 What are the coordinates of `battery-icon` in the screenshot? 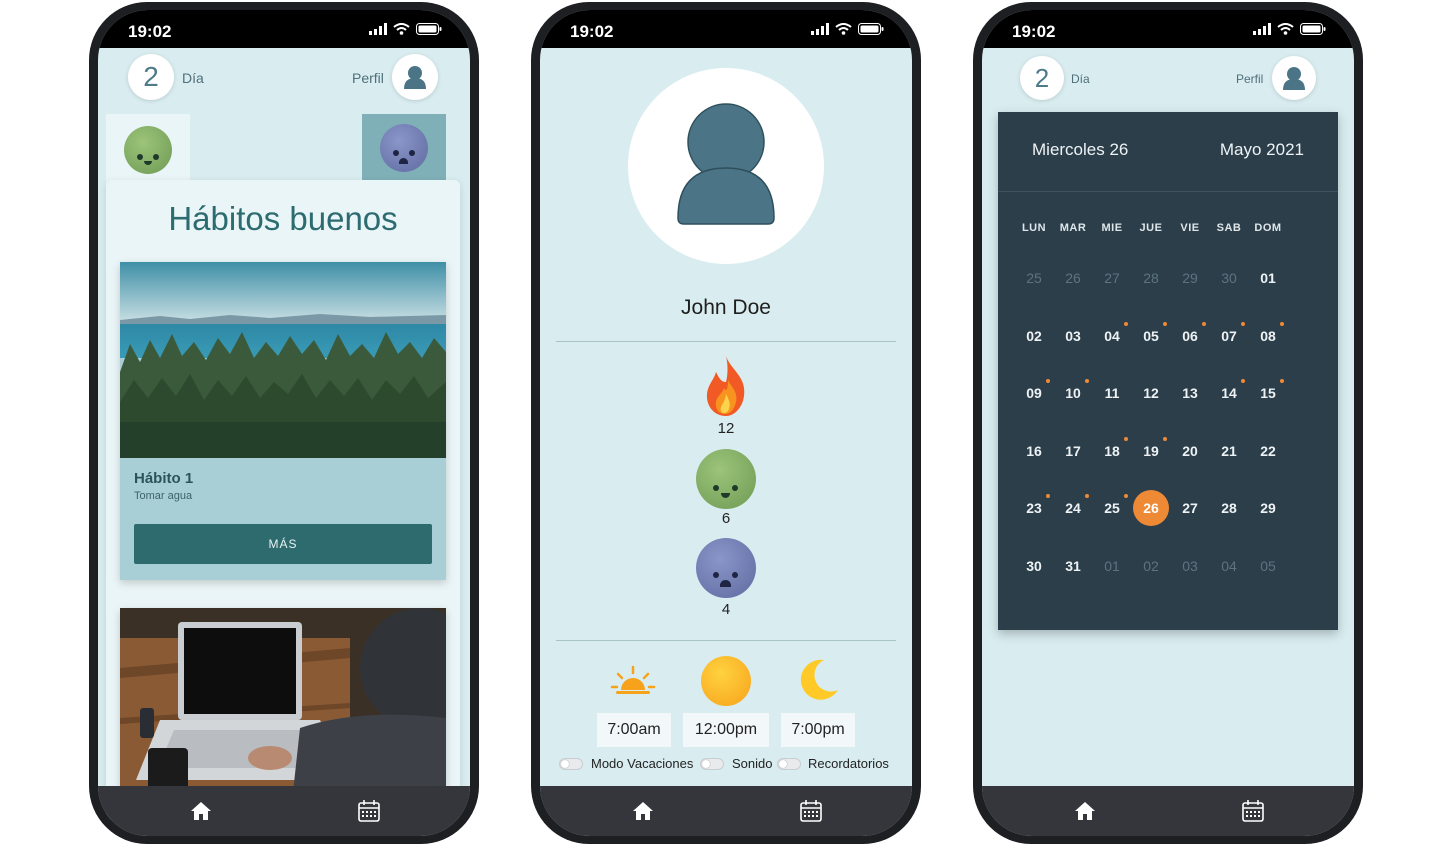 It's located at (429, 29).